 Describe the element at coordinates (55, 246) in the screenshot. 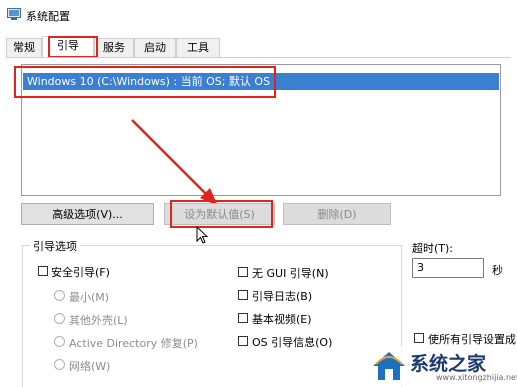

I see `boot-options-legend: 引导选项` at that location.